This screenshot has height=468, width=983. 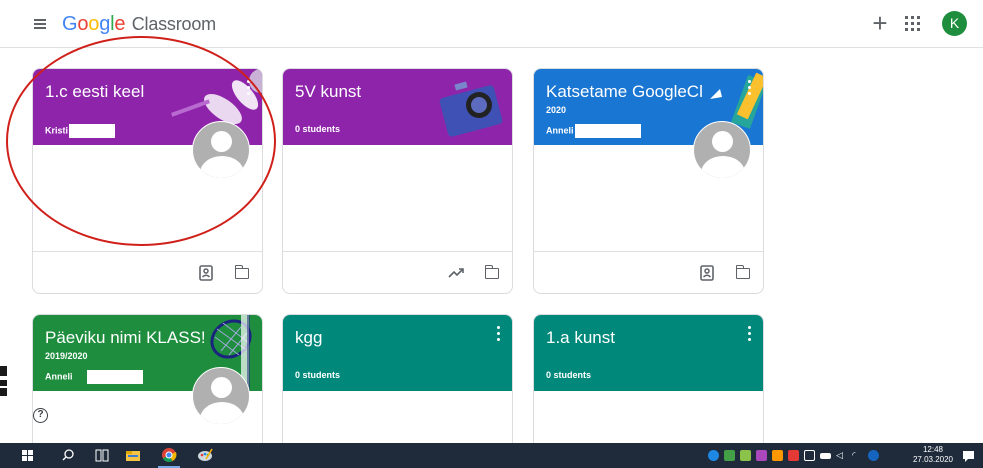 What do you see at coordinates (809, 455) in the screenshot?
I see `tray-usb-icon` at bounding box center [809, 455].